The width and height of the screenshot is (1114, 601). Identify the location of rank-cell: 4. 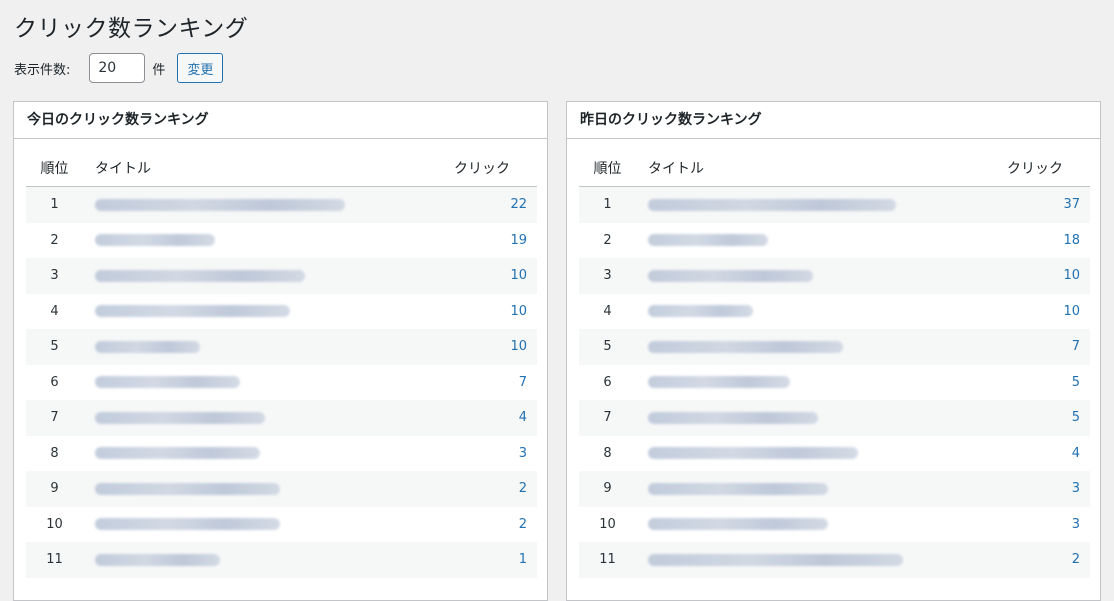
(607, 311).